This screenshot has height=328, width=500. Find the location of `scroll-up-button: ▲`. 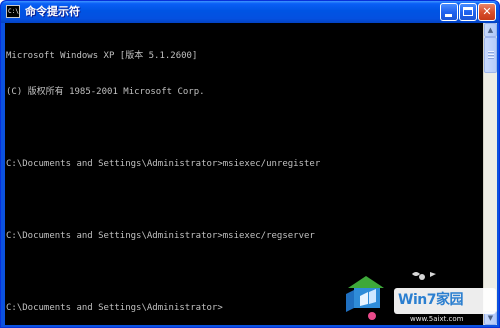

scroll-up-button: ▲ is located at coordinates (490, 30).